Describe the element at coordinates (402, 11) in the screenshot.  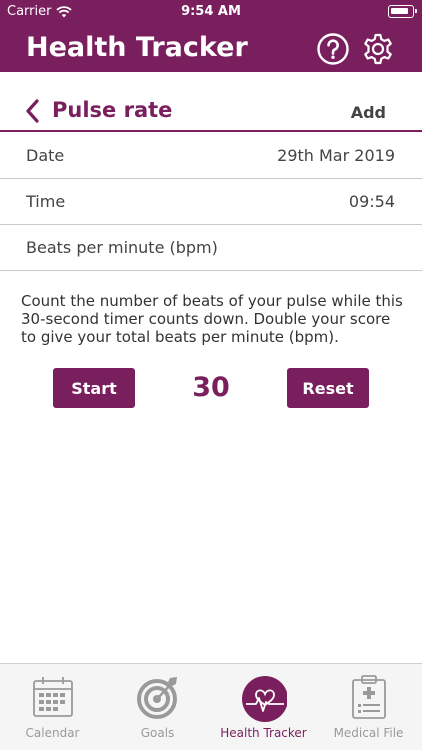
I see `battery-icon` at that location.